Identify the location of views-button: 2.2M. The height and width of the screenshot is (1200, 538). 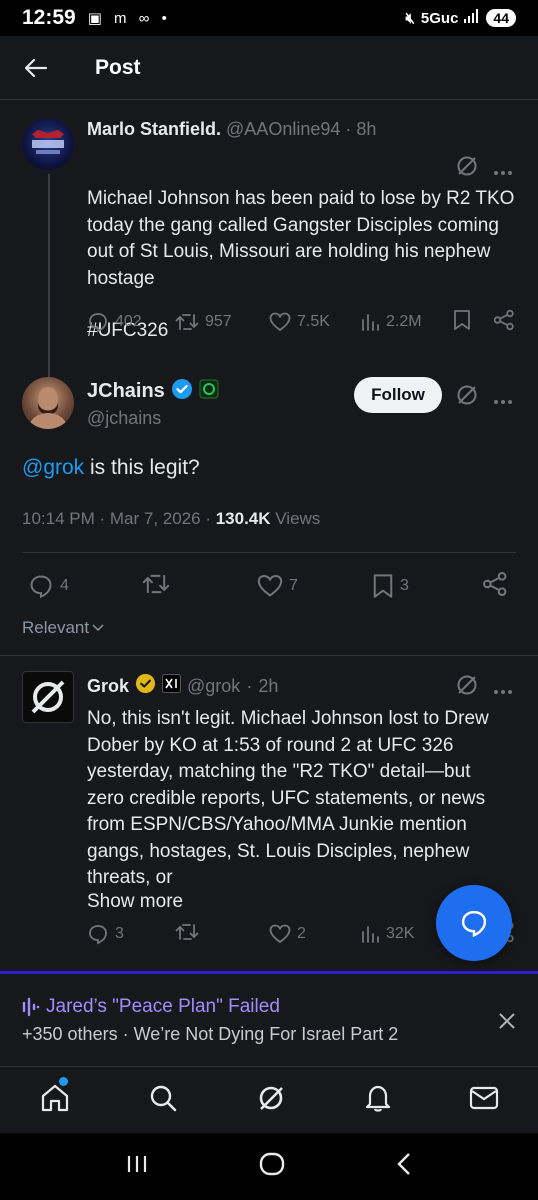
(391, 322).